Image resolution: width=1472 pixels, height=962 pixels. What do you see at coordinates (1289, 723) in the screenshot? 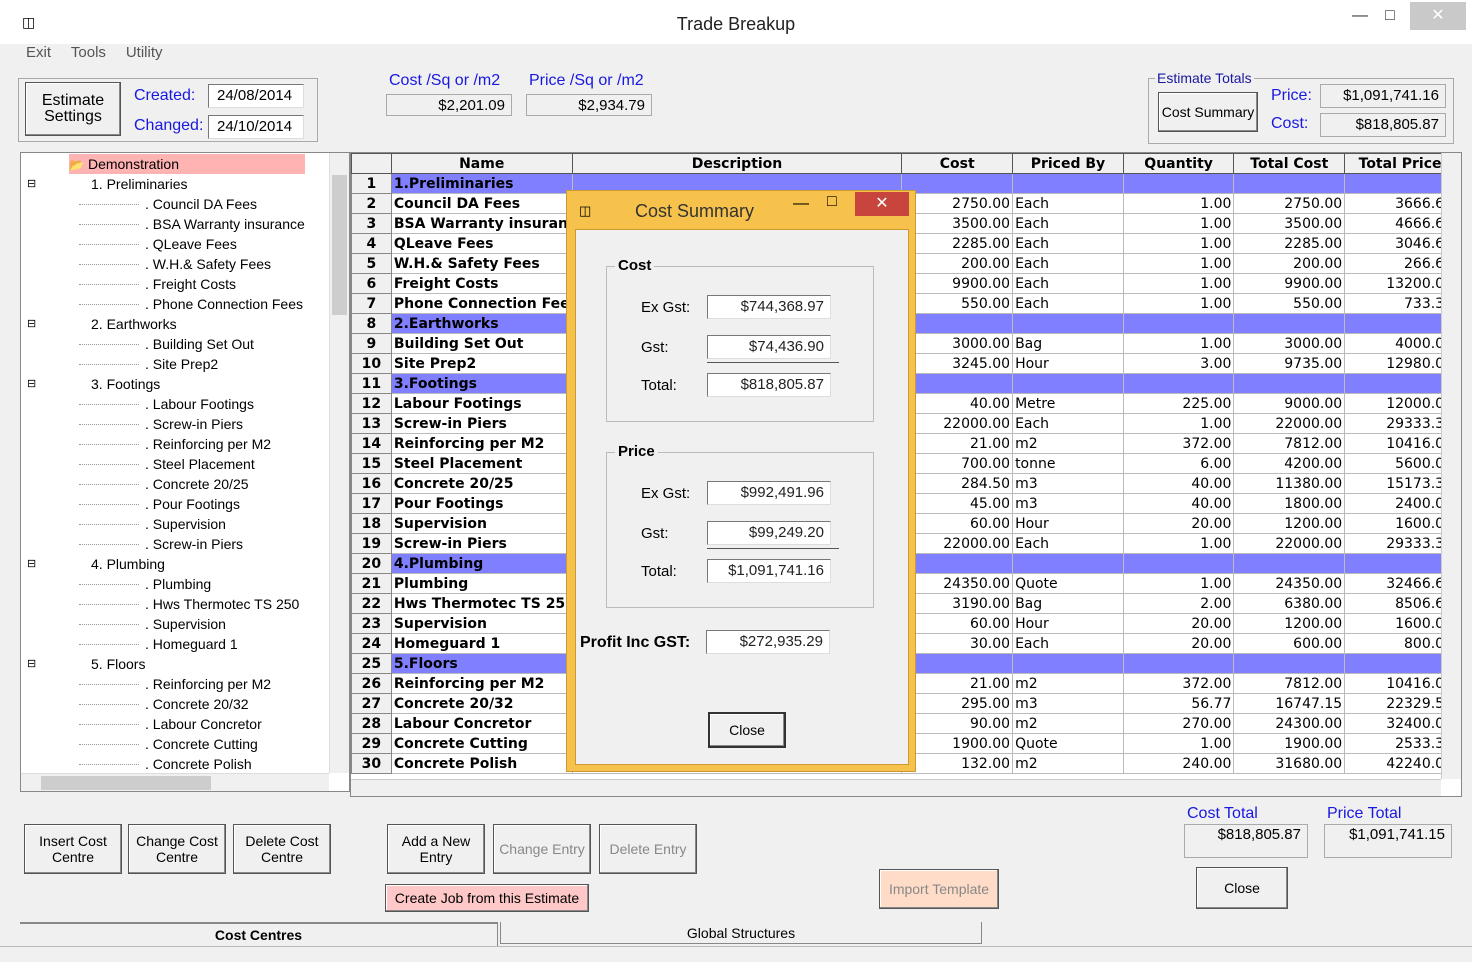
I see `grid-cell-total-cost: 24300.00` at bounding box center [1289, 723].